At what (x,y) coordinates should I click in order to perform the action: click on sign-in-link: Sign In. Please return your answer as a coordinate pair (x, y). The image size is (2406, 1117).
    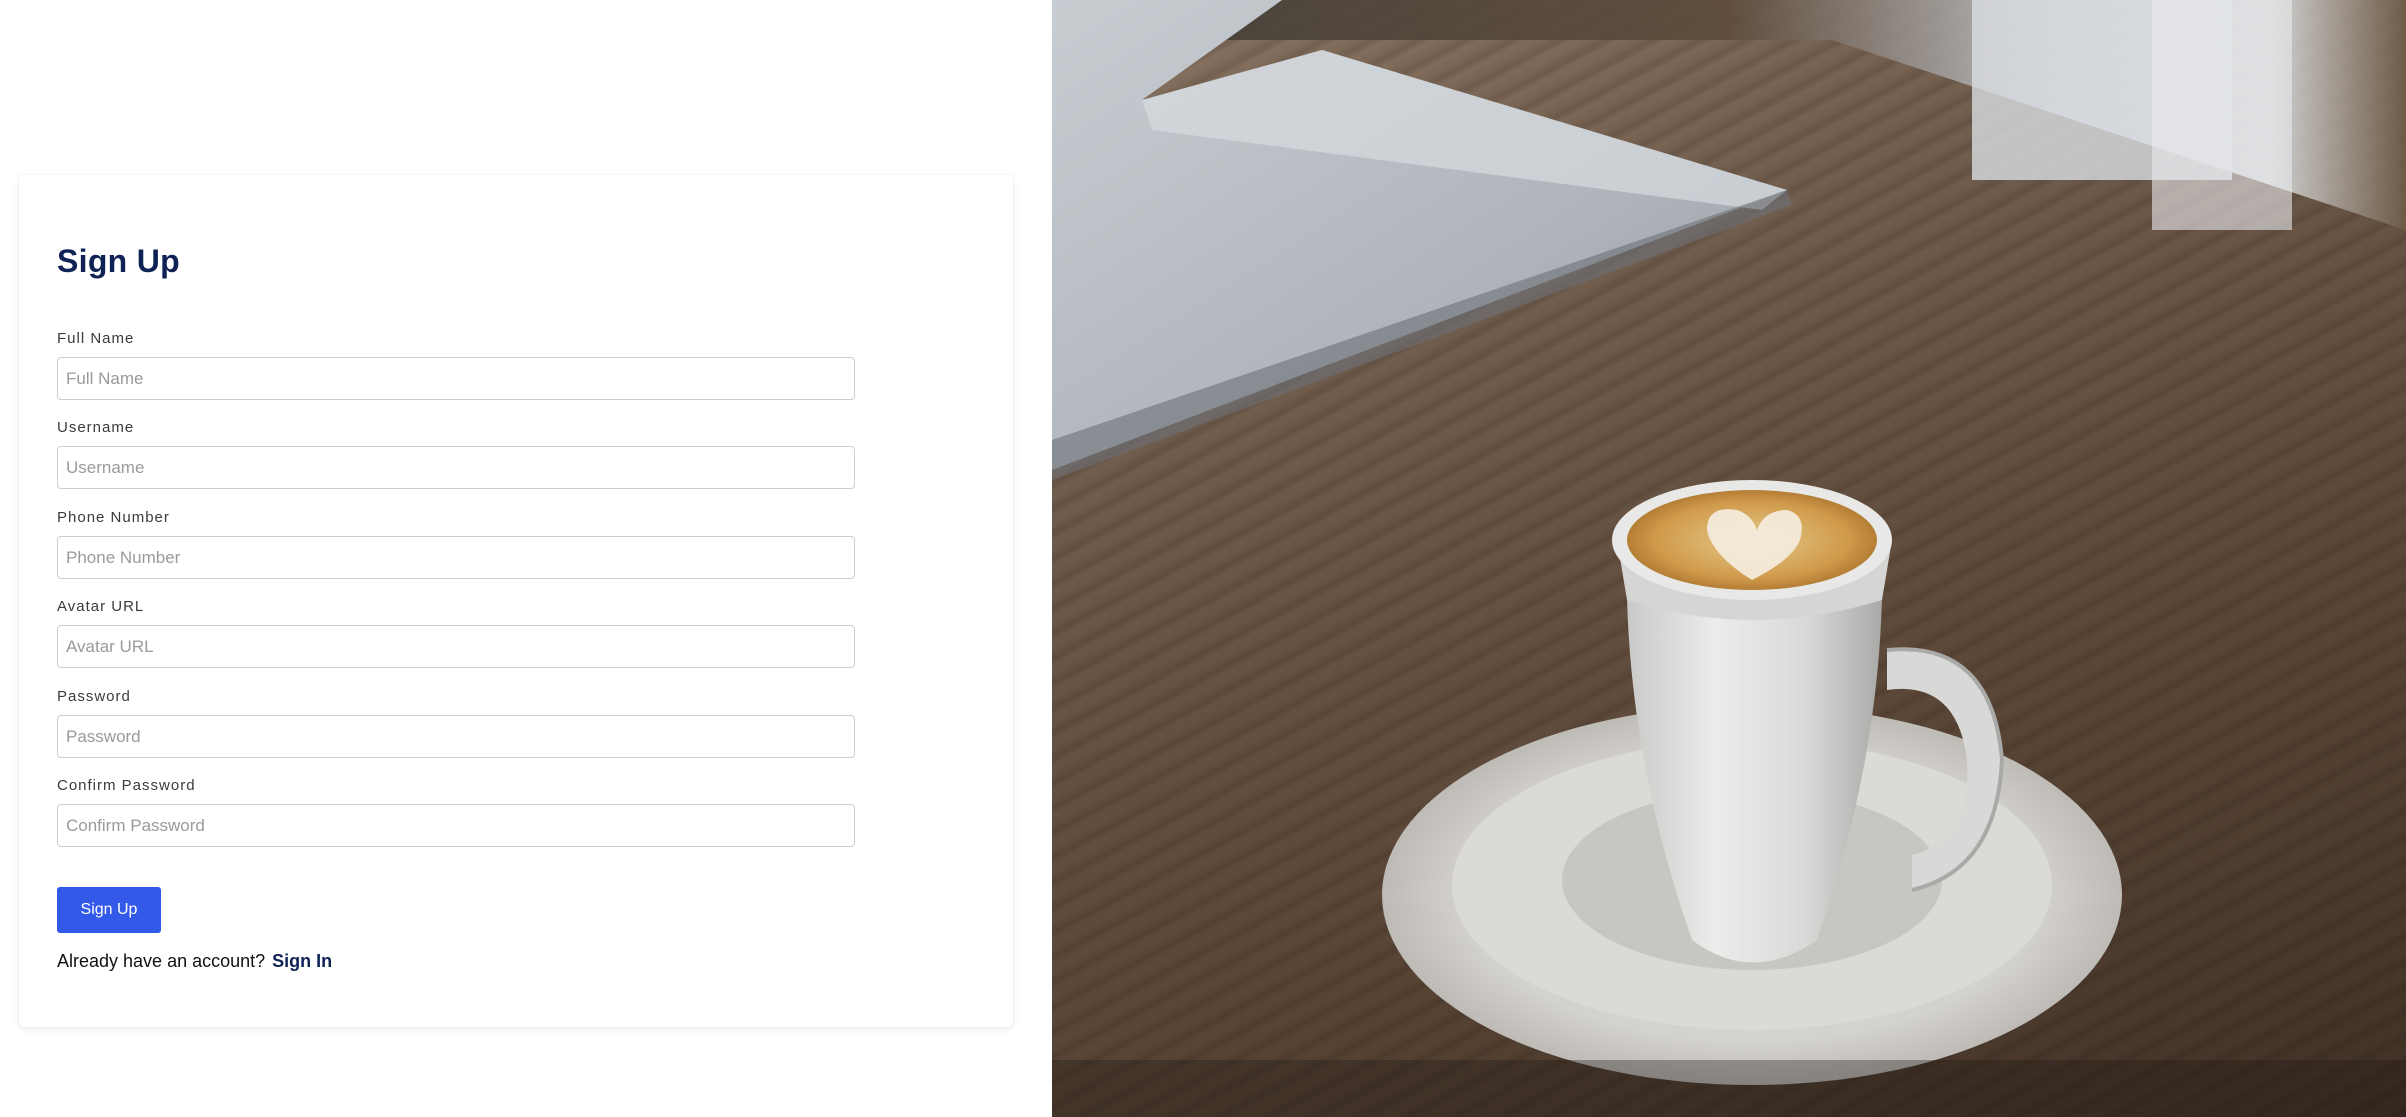
    Looking at the image, I should click on (302, 961).